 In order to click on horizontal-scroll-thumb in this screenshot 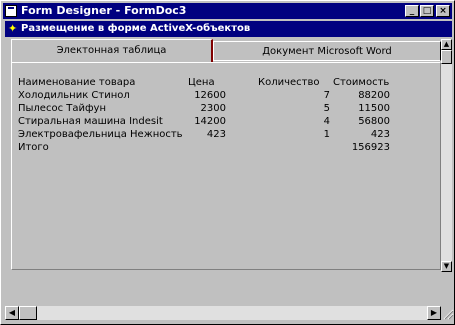, I will do `click(28, 313)`.